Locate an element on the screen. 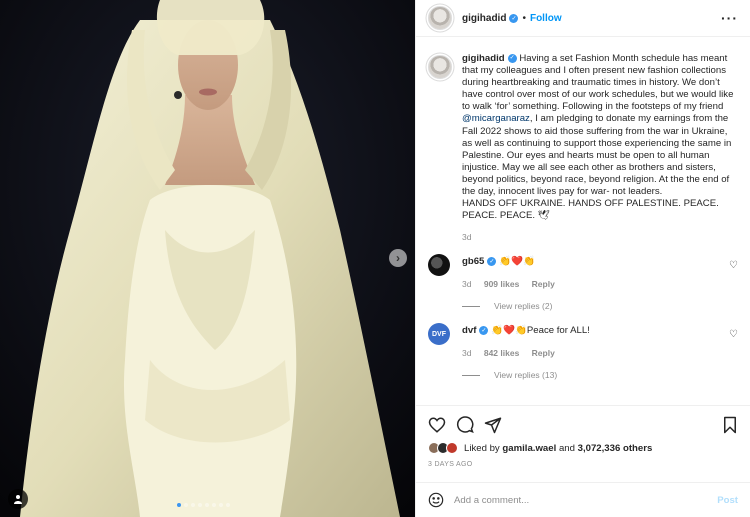 The image size is (750, 517). caption-mention-link: @micarganaraz is located at coordinates (496, 118).